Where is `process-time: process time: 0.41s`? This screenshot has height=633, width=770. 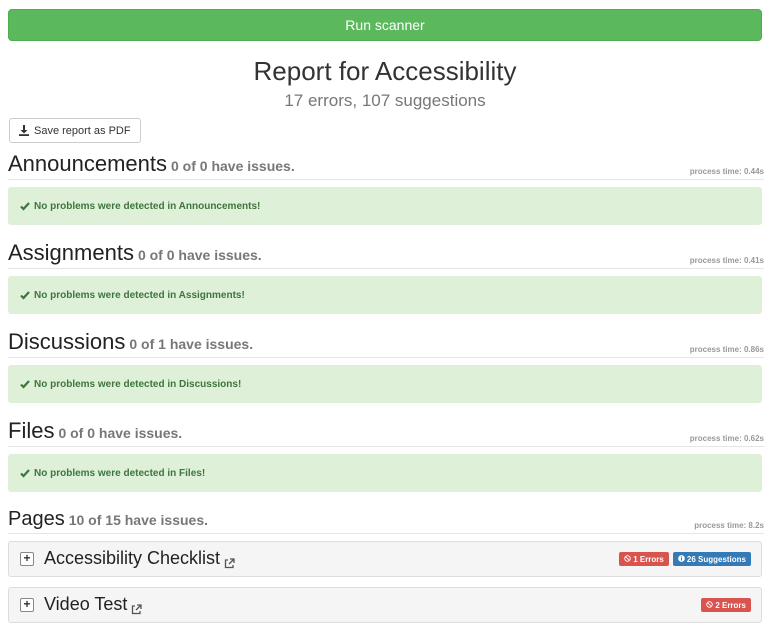 process-time: process time: 0.41s is located at coordinates (726, 260).